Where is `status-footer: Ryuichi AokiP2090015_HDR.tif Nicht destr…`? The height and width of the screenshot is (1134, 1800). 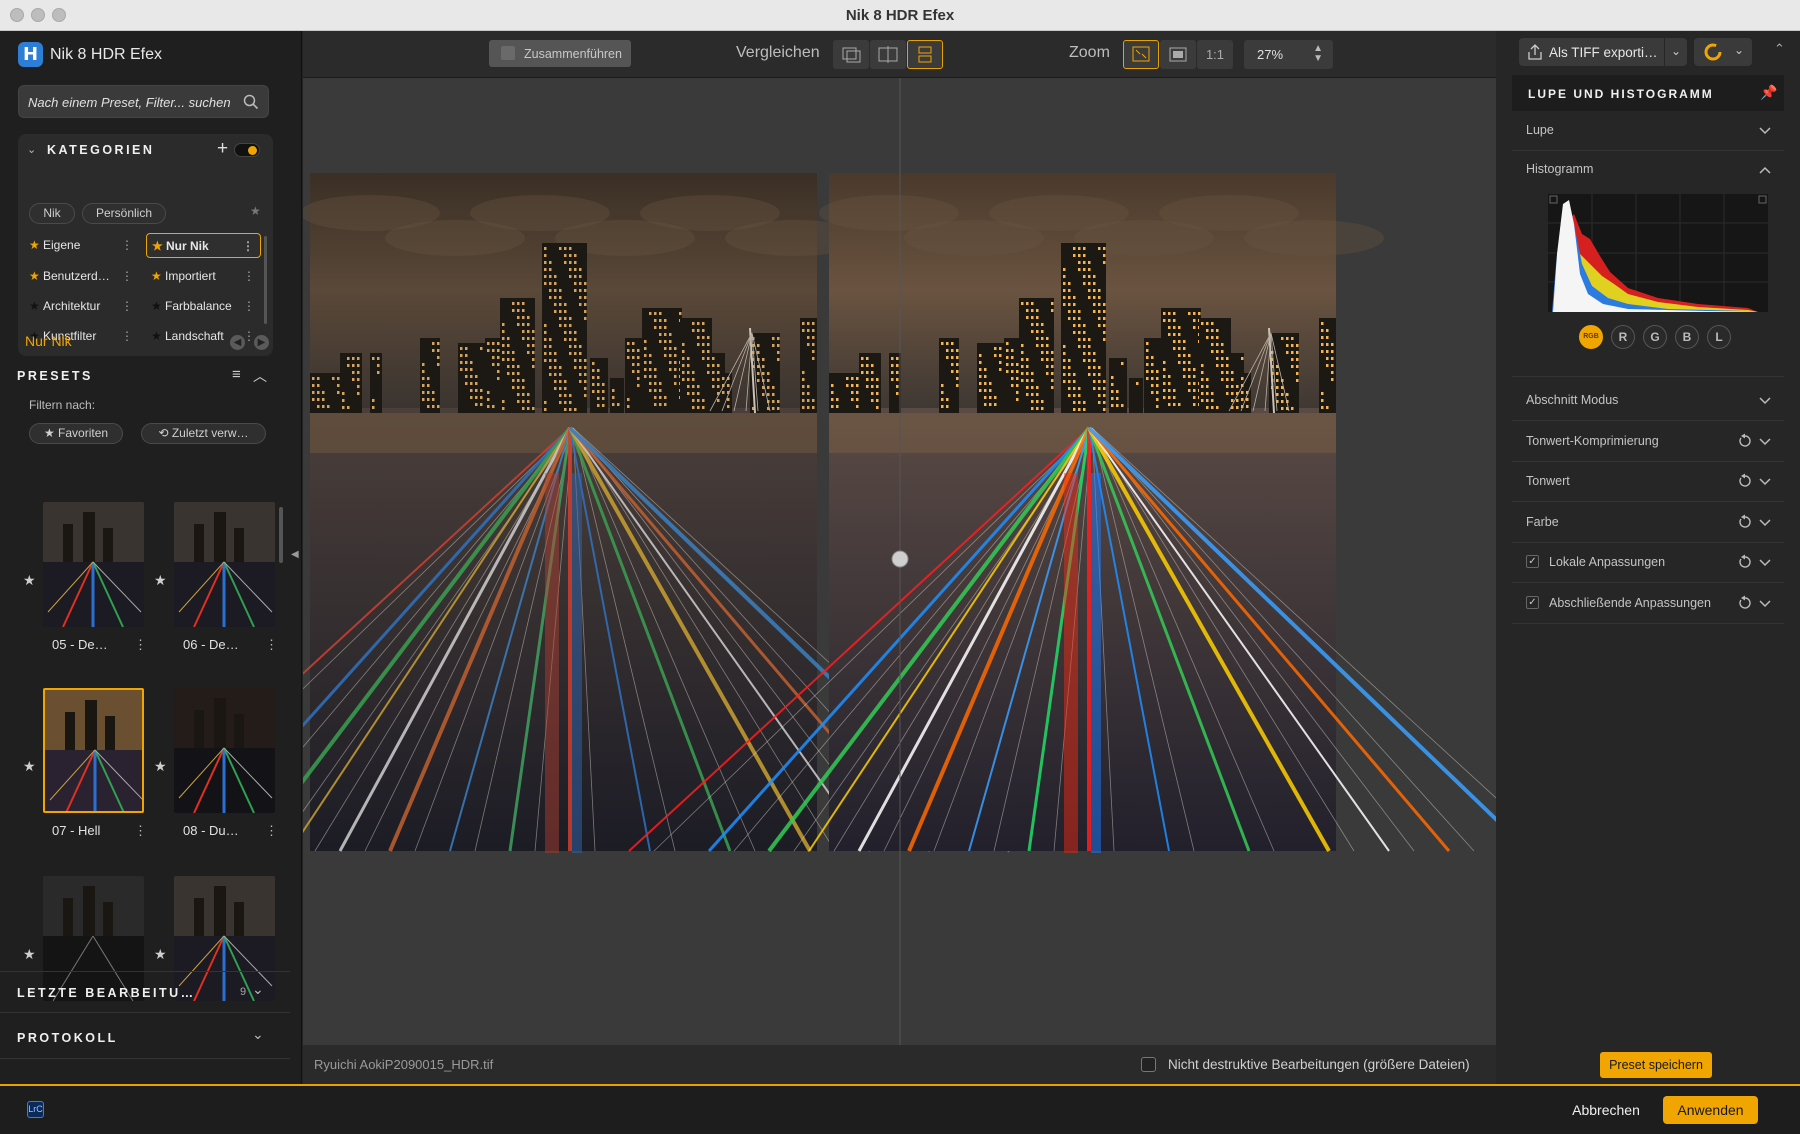
status-footer: Ryuichi AokiP2090015_HDR.tif Nicht destr… is located at coordinates (899, 1064).